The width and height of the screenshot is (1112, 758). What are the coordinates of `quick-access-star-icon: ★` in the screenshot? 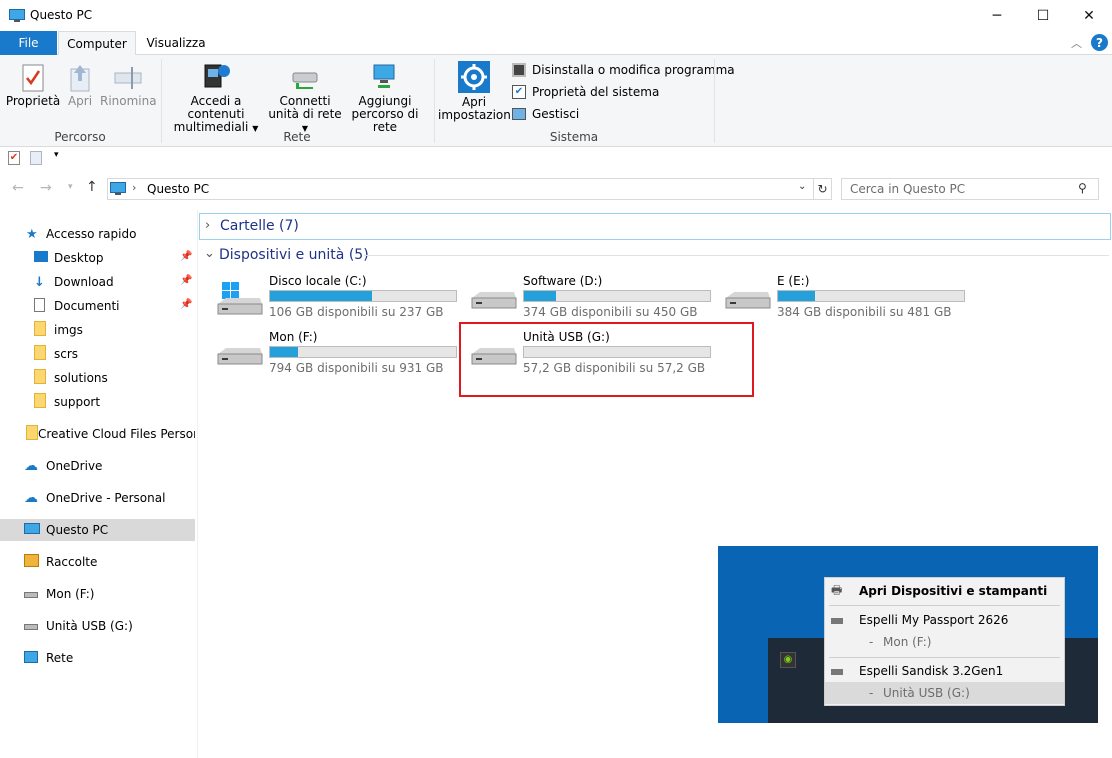 It's located at (32, 234).